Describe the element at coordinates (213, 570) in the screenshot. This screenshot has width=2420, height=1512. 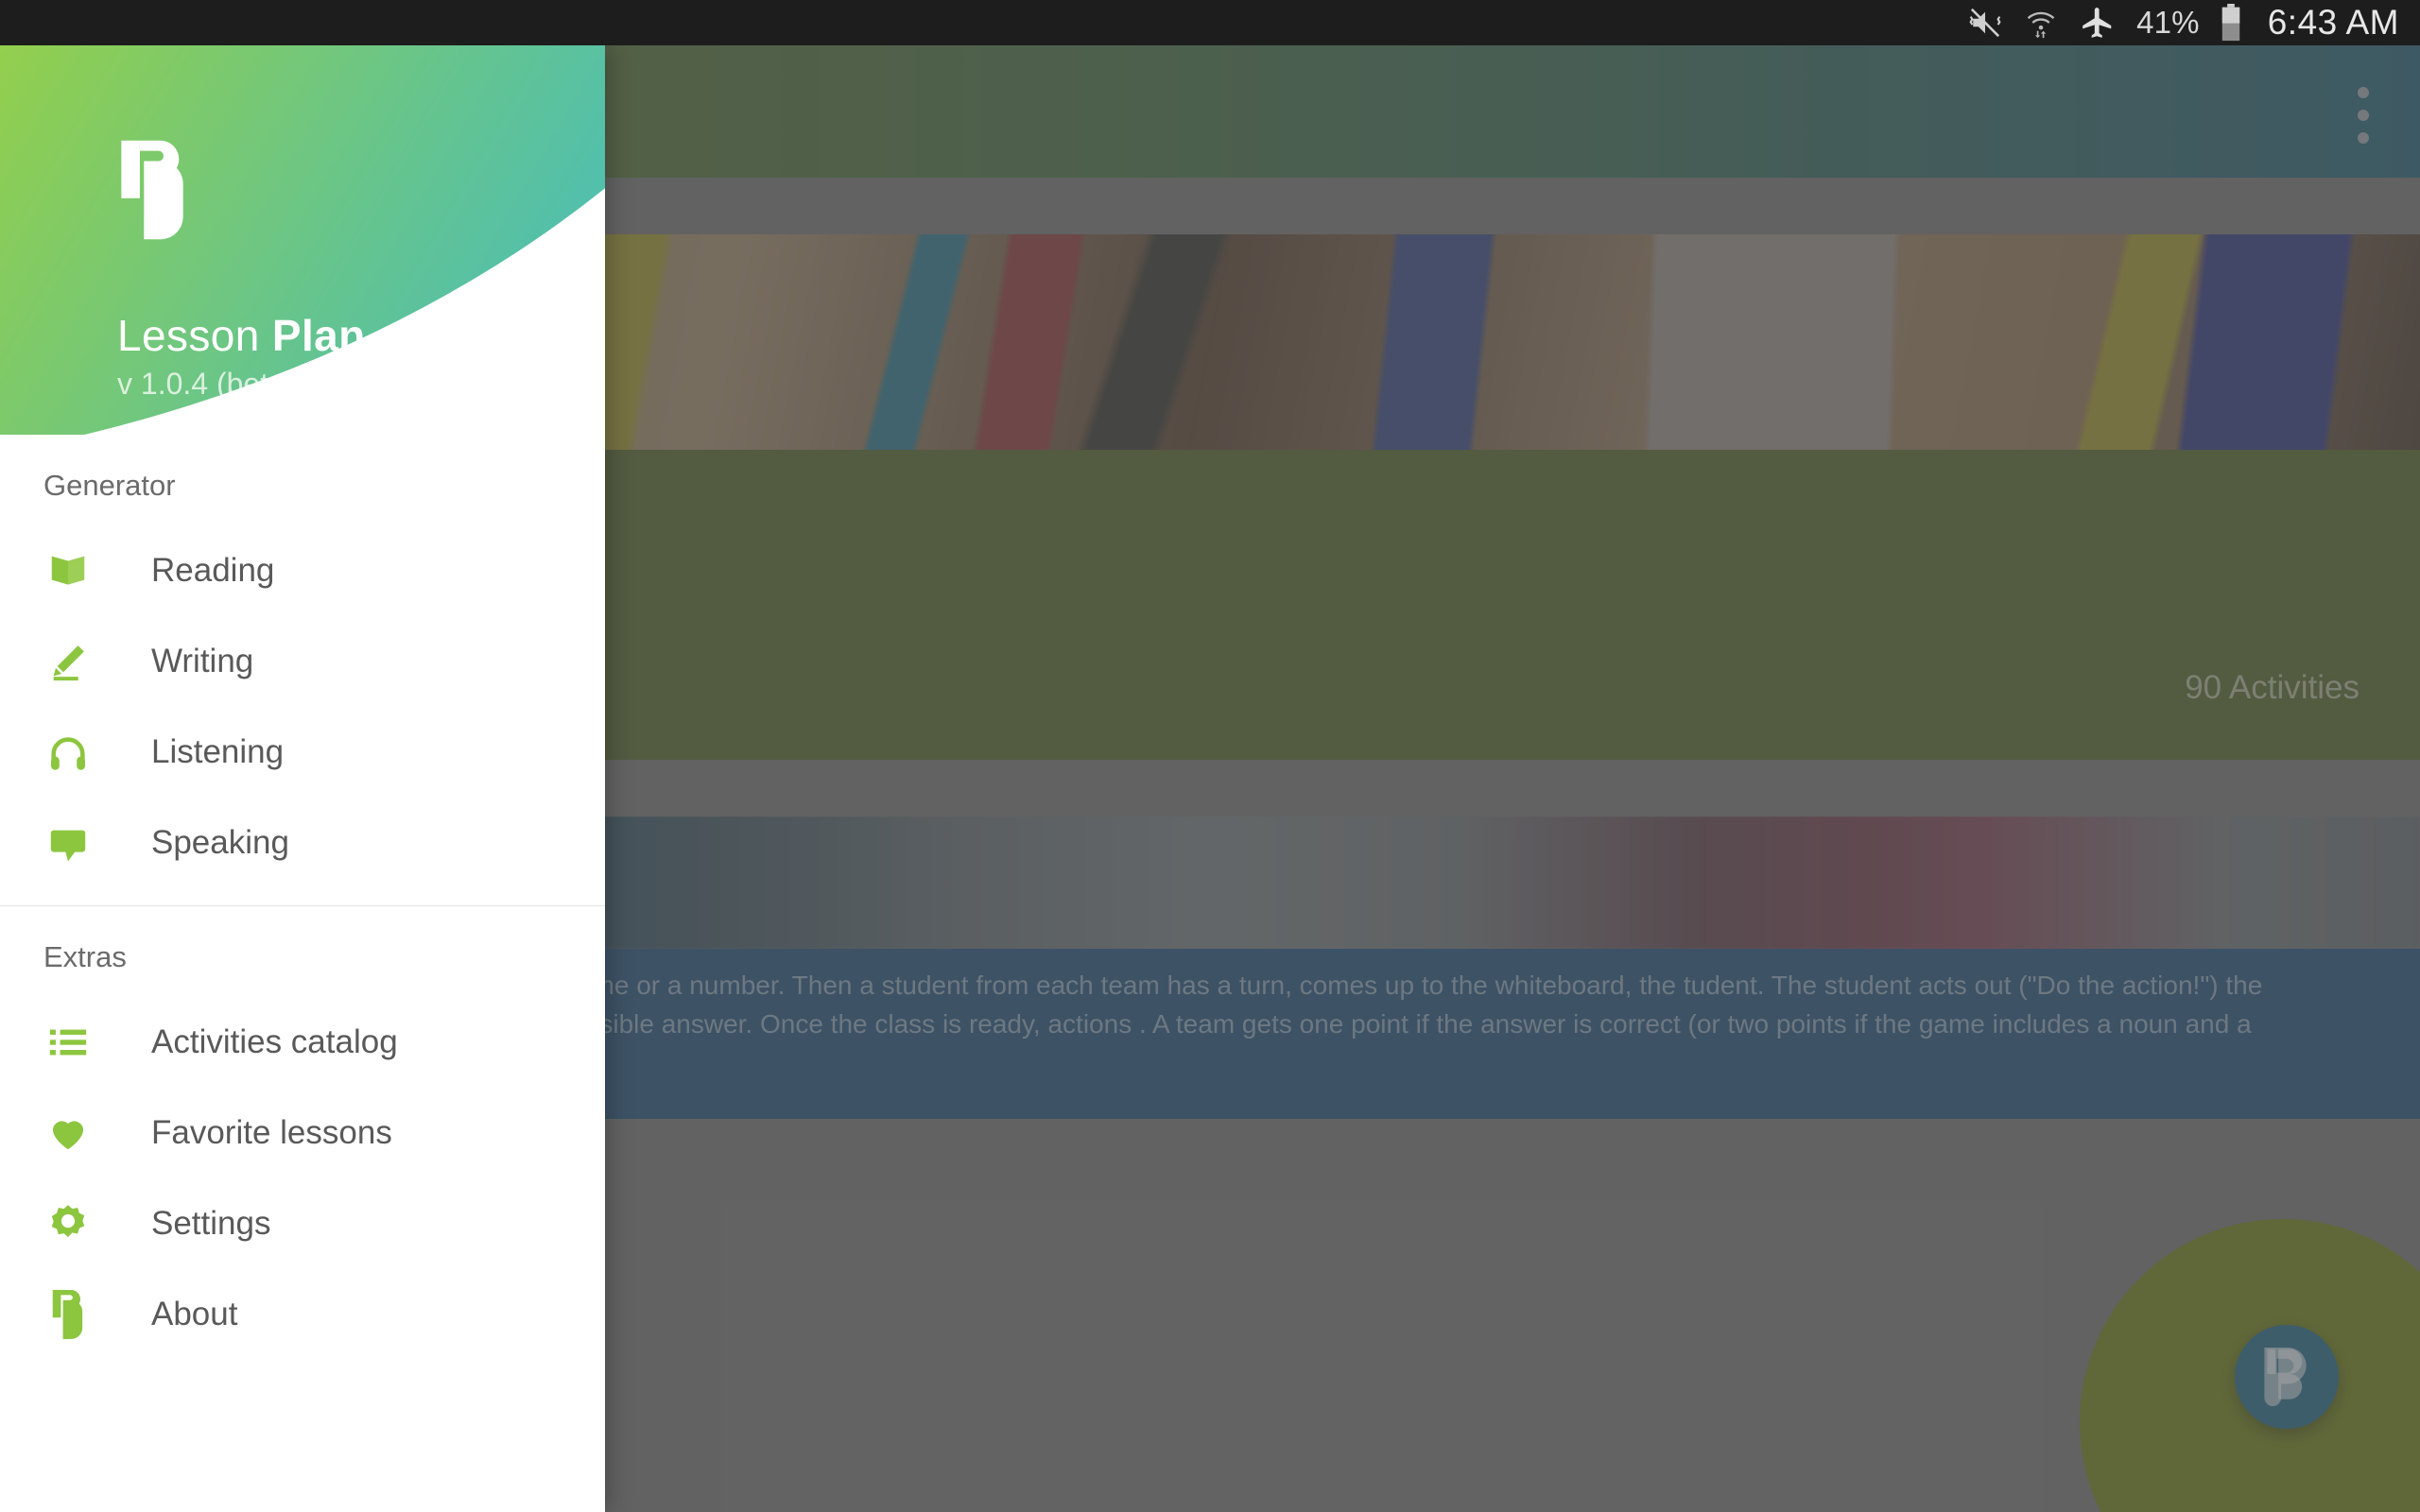
I see `sidebar-item-label: Reading` at that location.